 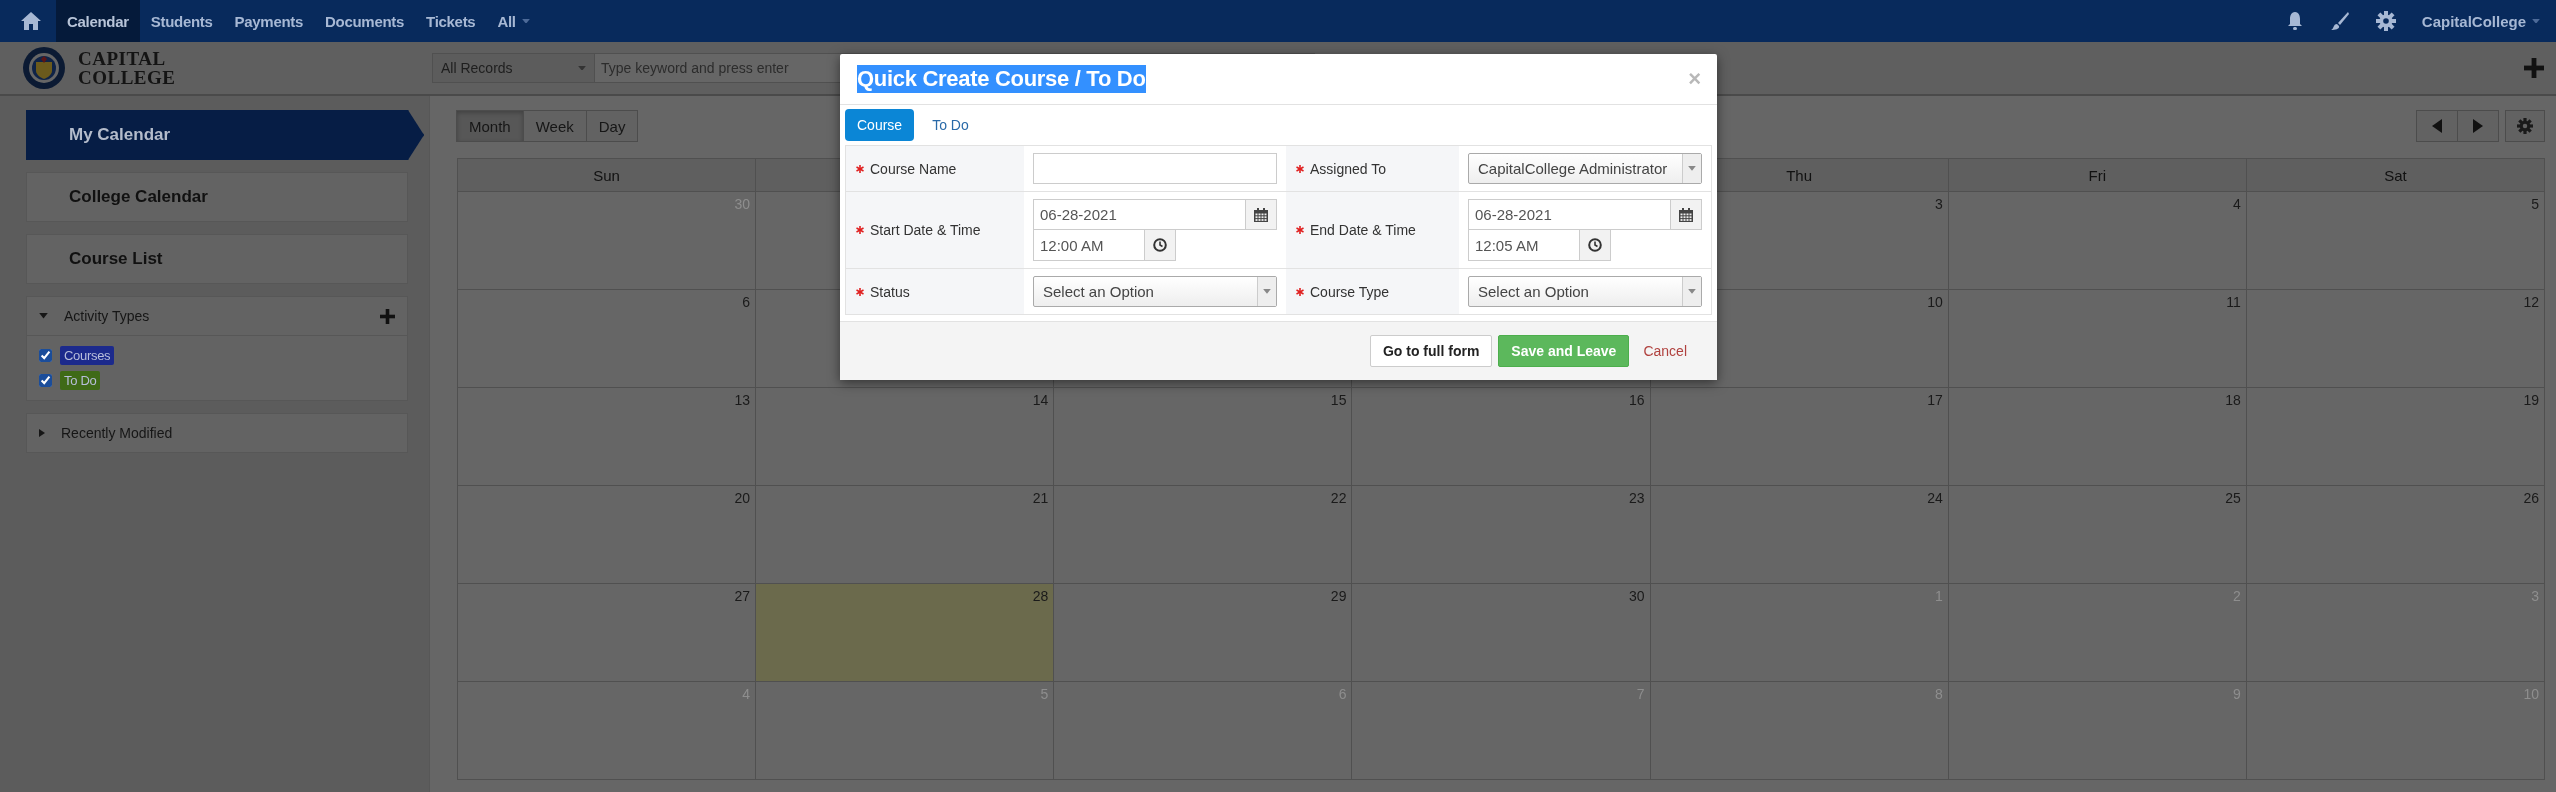 I want to click on calendar-day-cell: 23, so click(x=1501, y=535).